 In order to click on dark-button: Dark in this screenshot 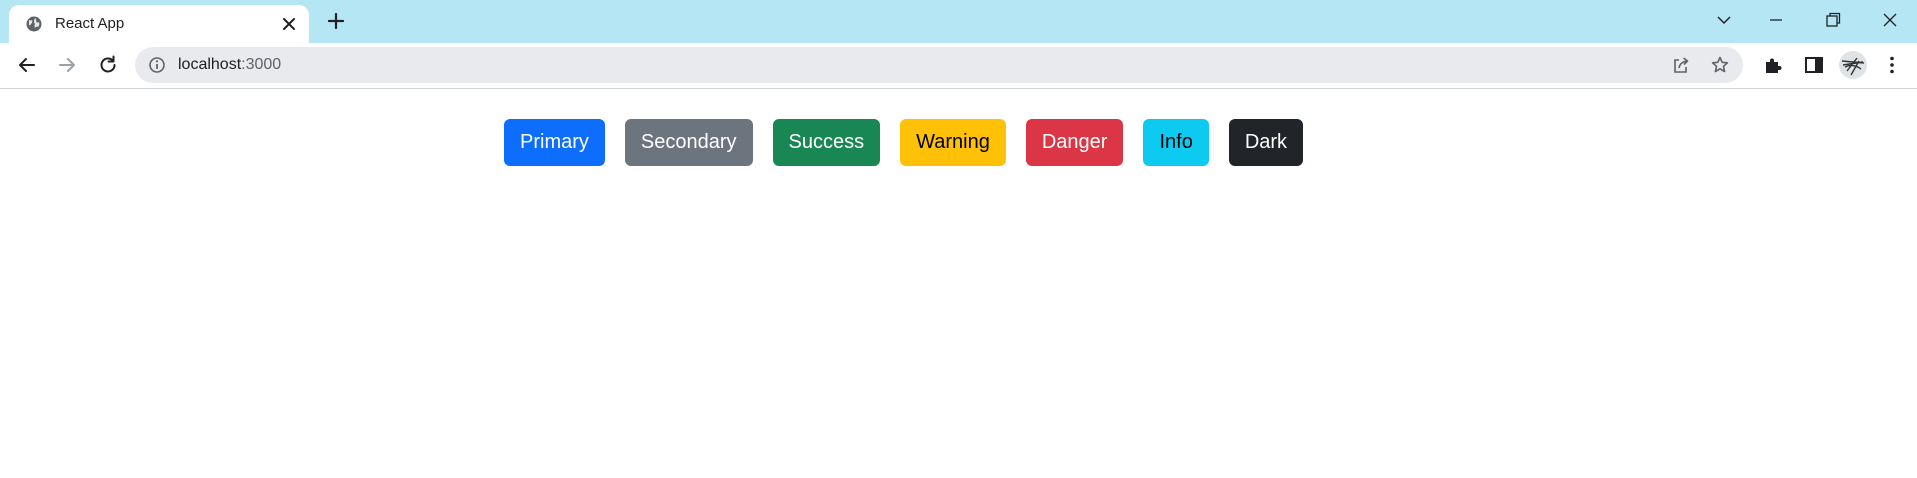, I will do `click(1266, 142)`.